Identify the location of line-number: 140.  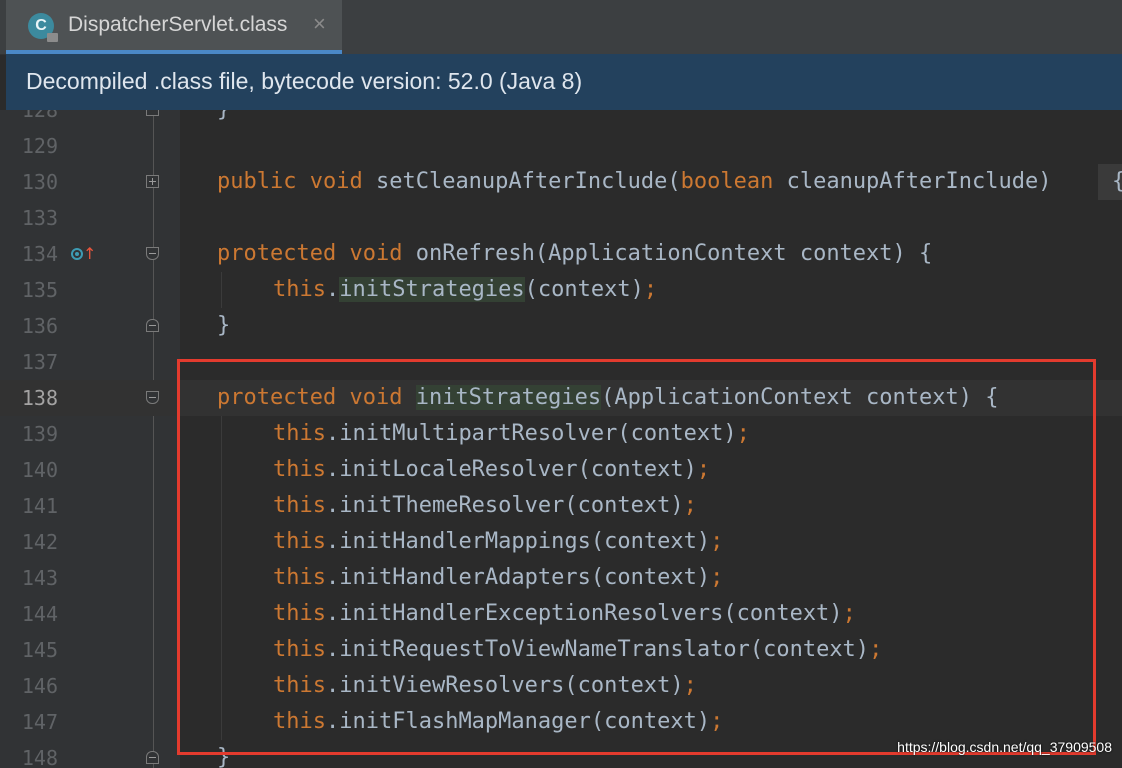
(39, 470).